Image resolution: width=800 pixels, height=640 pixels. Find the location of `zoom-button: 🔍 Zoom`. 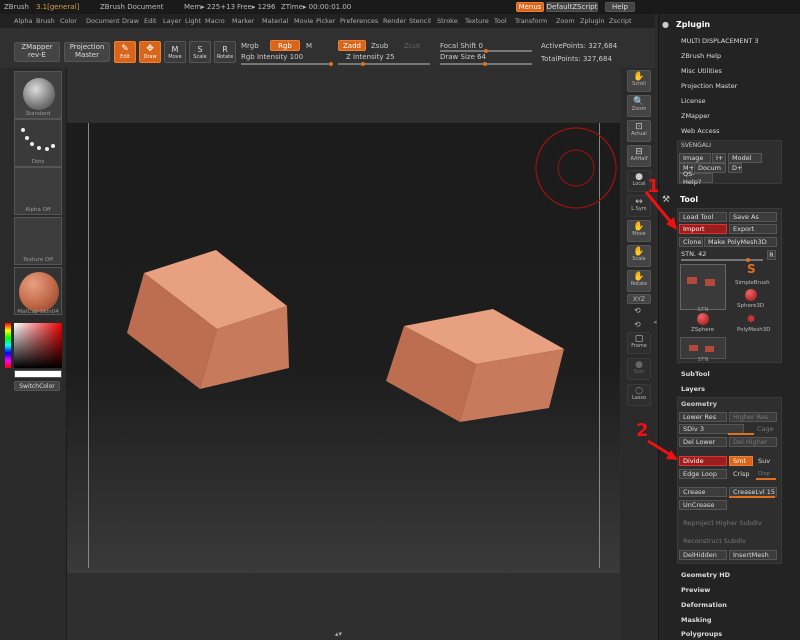

zoom-button: 🔍 Zoom is located at coordinates (639, 106).